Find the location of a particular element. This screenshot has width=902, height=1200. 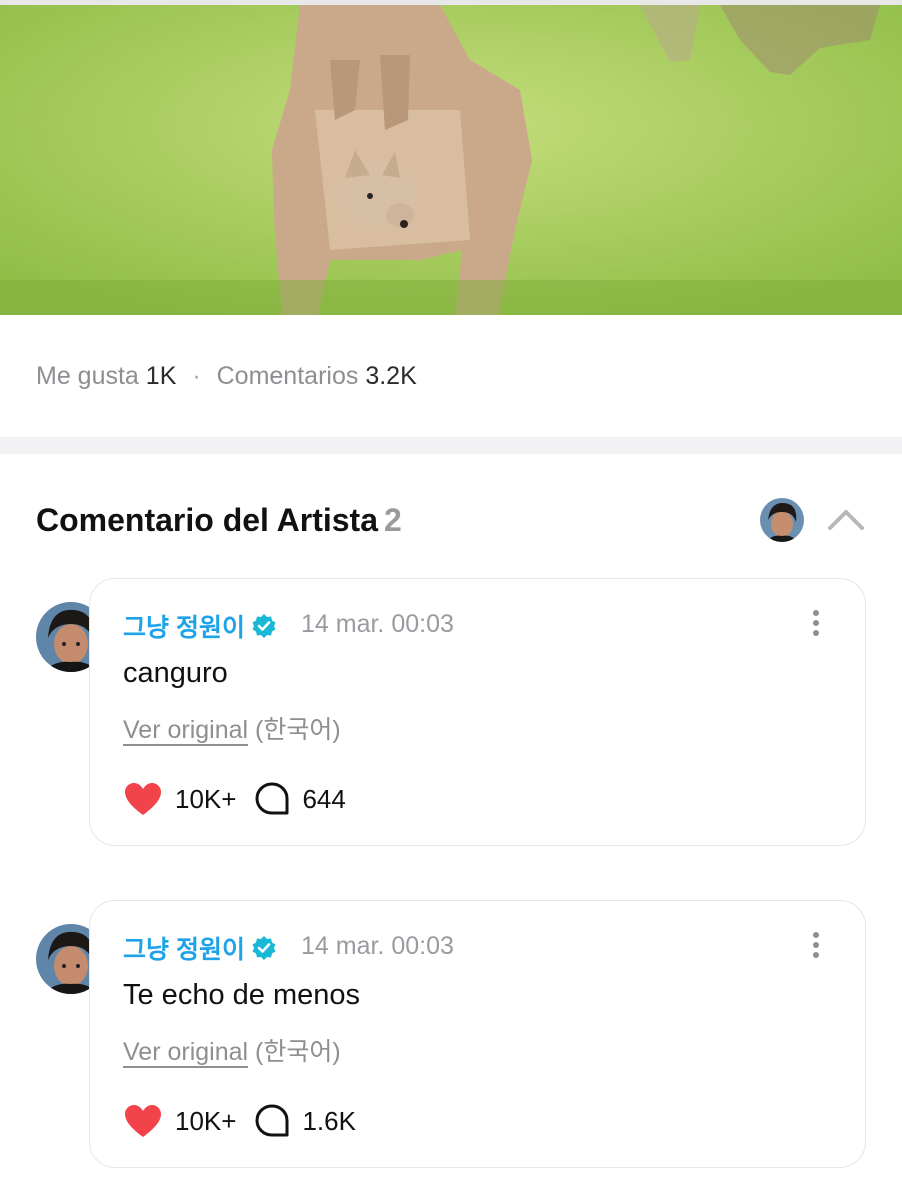

comment-text: Te echo de menos is located at coordinates (241, 995).